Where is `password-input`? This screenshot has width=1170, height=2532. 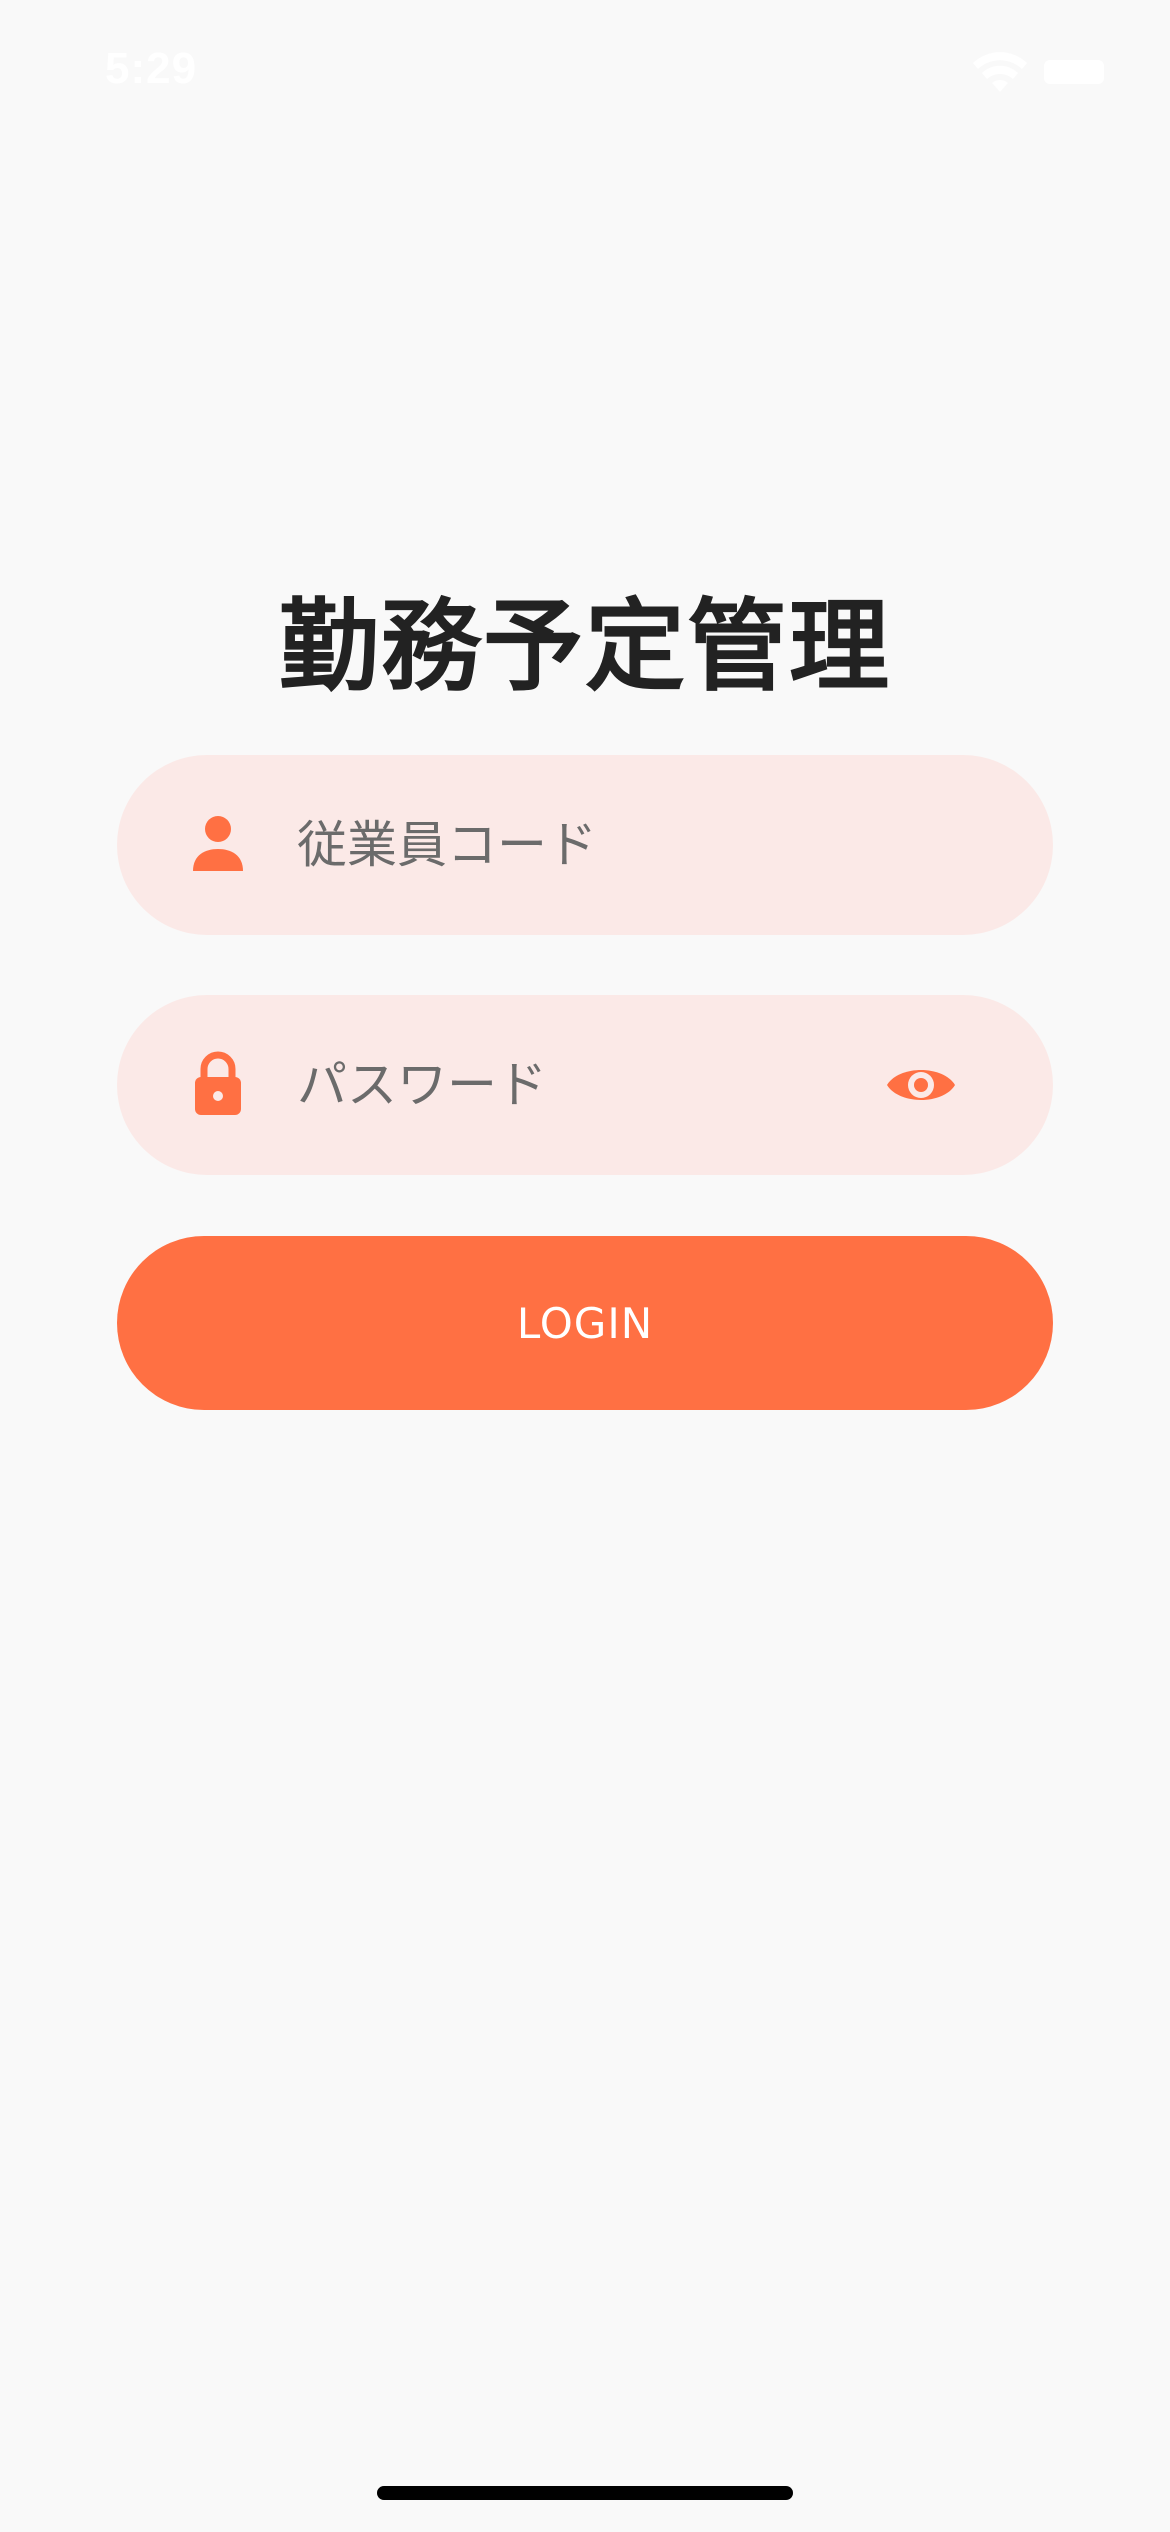
password-input is located at coordinates (617, 1085).